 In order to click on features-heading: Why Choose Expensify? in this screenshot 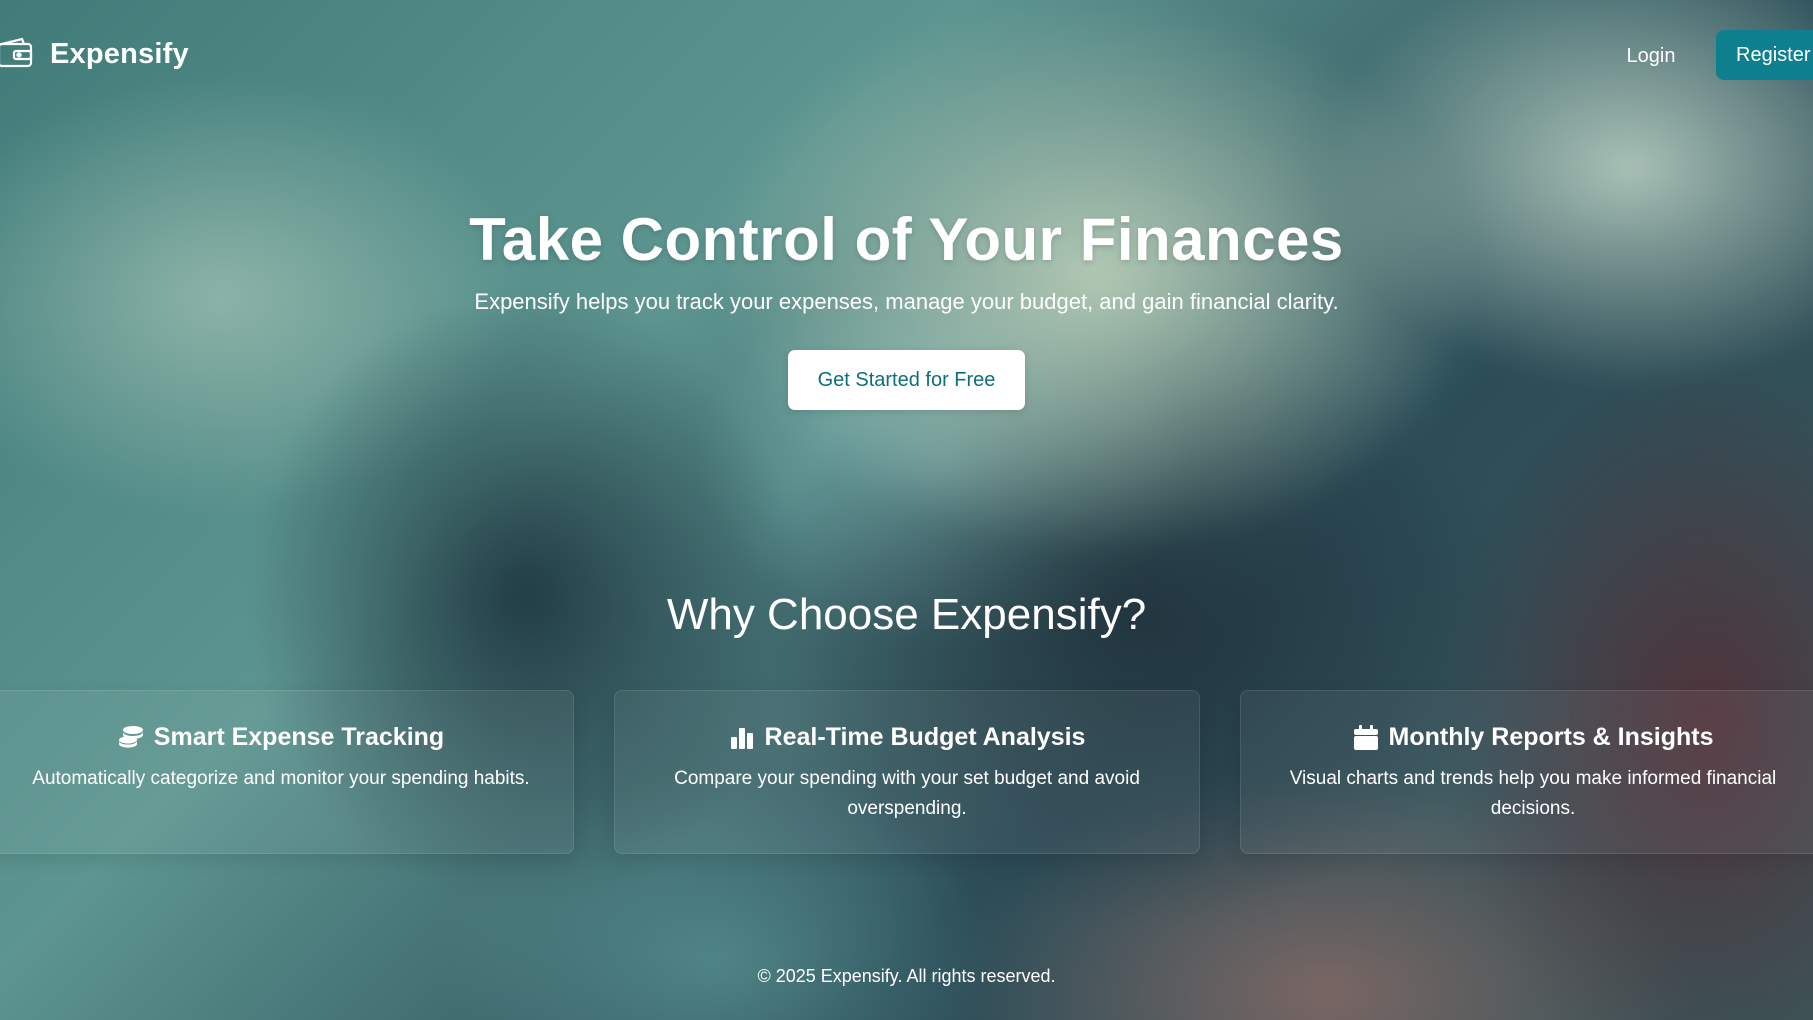, I will do `click(906, 614)`.